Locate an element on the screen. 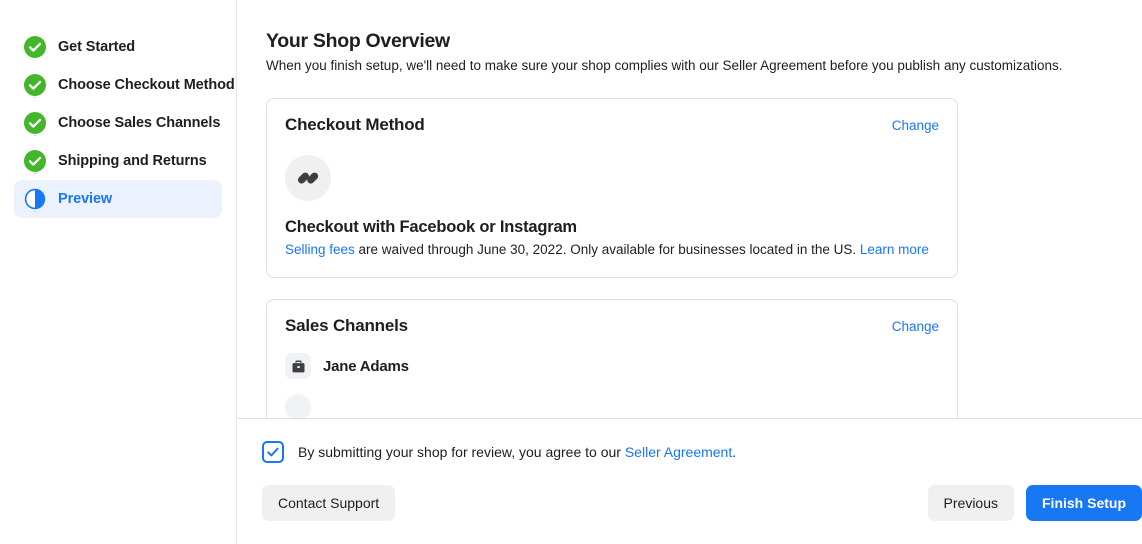 The width and height of the screenshot is (1142, 544). seller-agreement-checkbox is located at coordinates (273, 452).